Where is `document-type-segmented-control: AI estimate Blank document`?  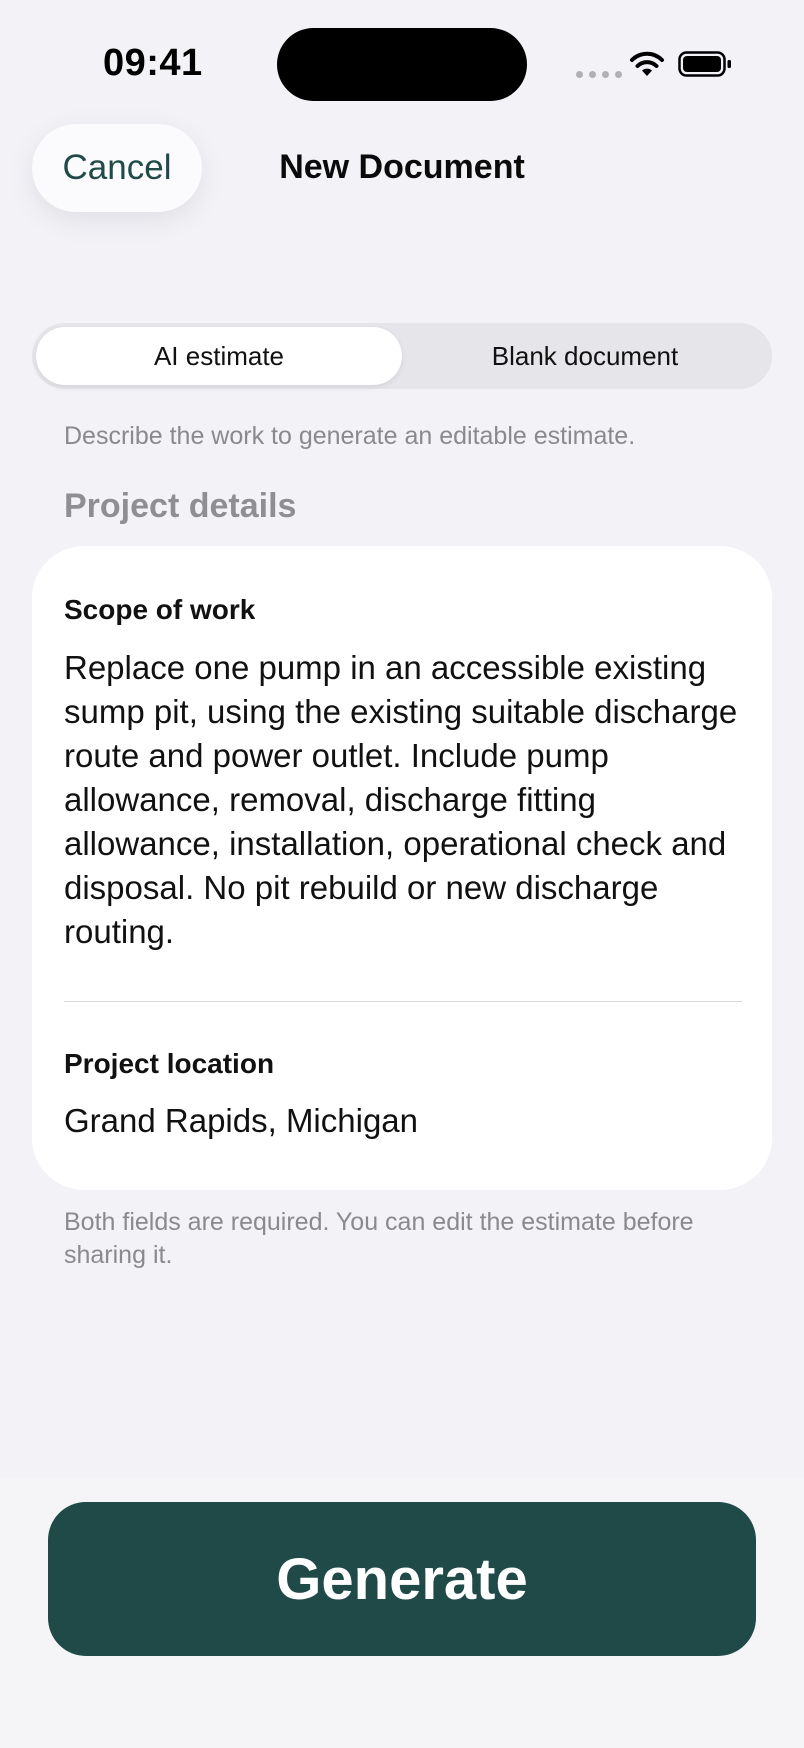 document-type-segmented-control: AI estimate Blank document is located at coordinates (402, 356).